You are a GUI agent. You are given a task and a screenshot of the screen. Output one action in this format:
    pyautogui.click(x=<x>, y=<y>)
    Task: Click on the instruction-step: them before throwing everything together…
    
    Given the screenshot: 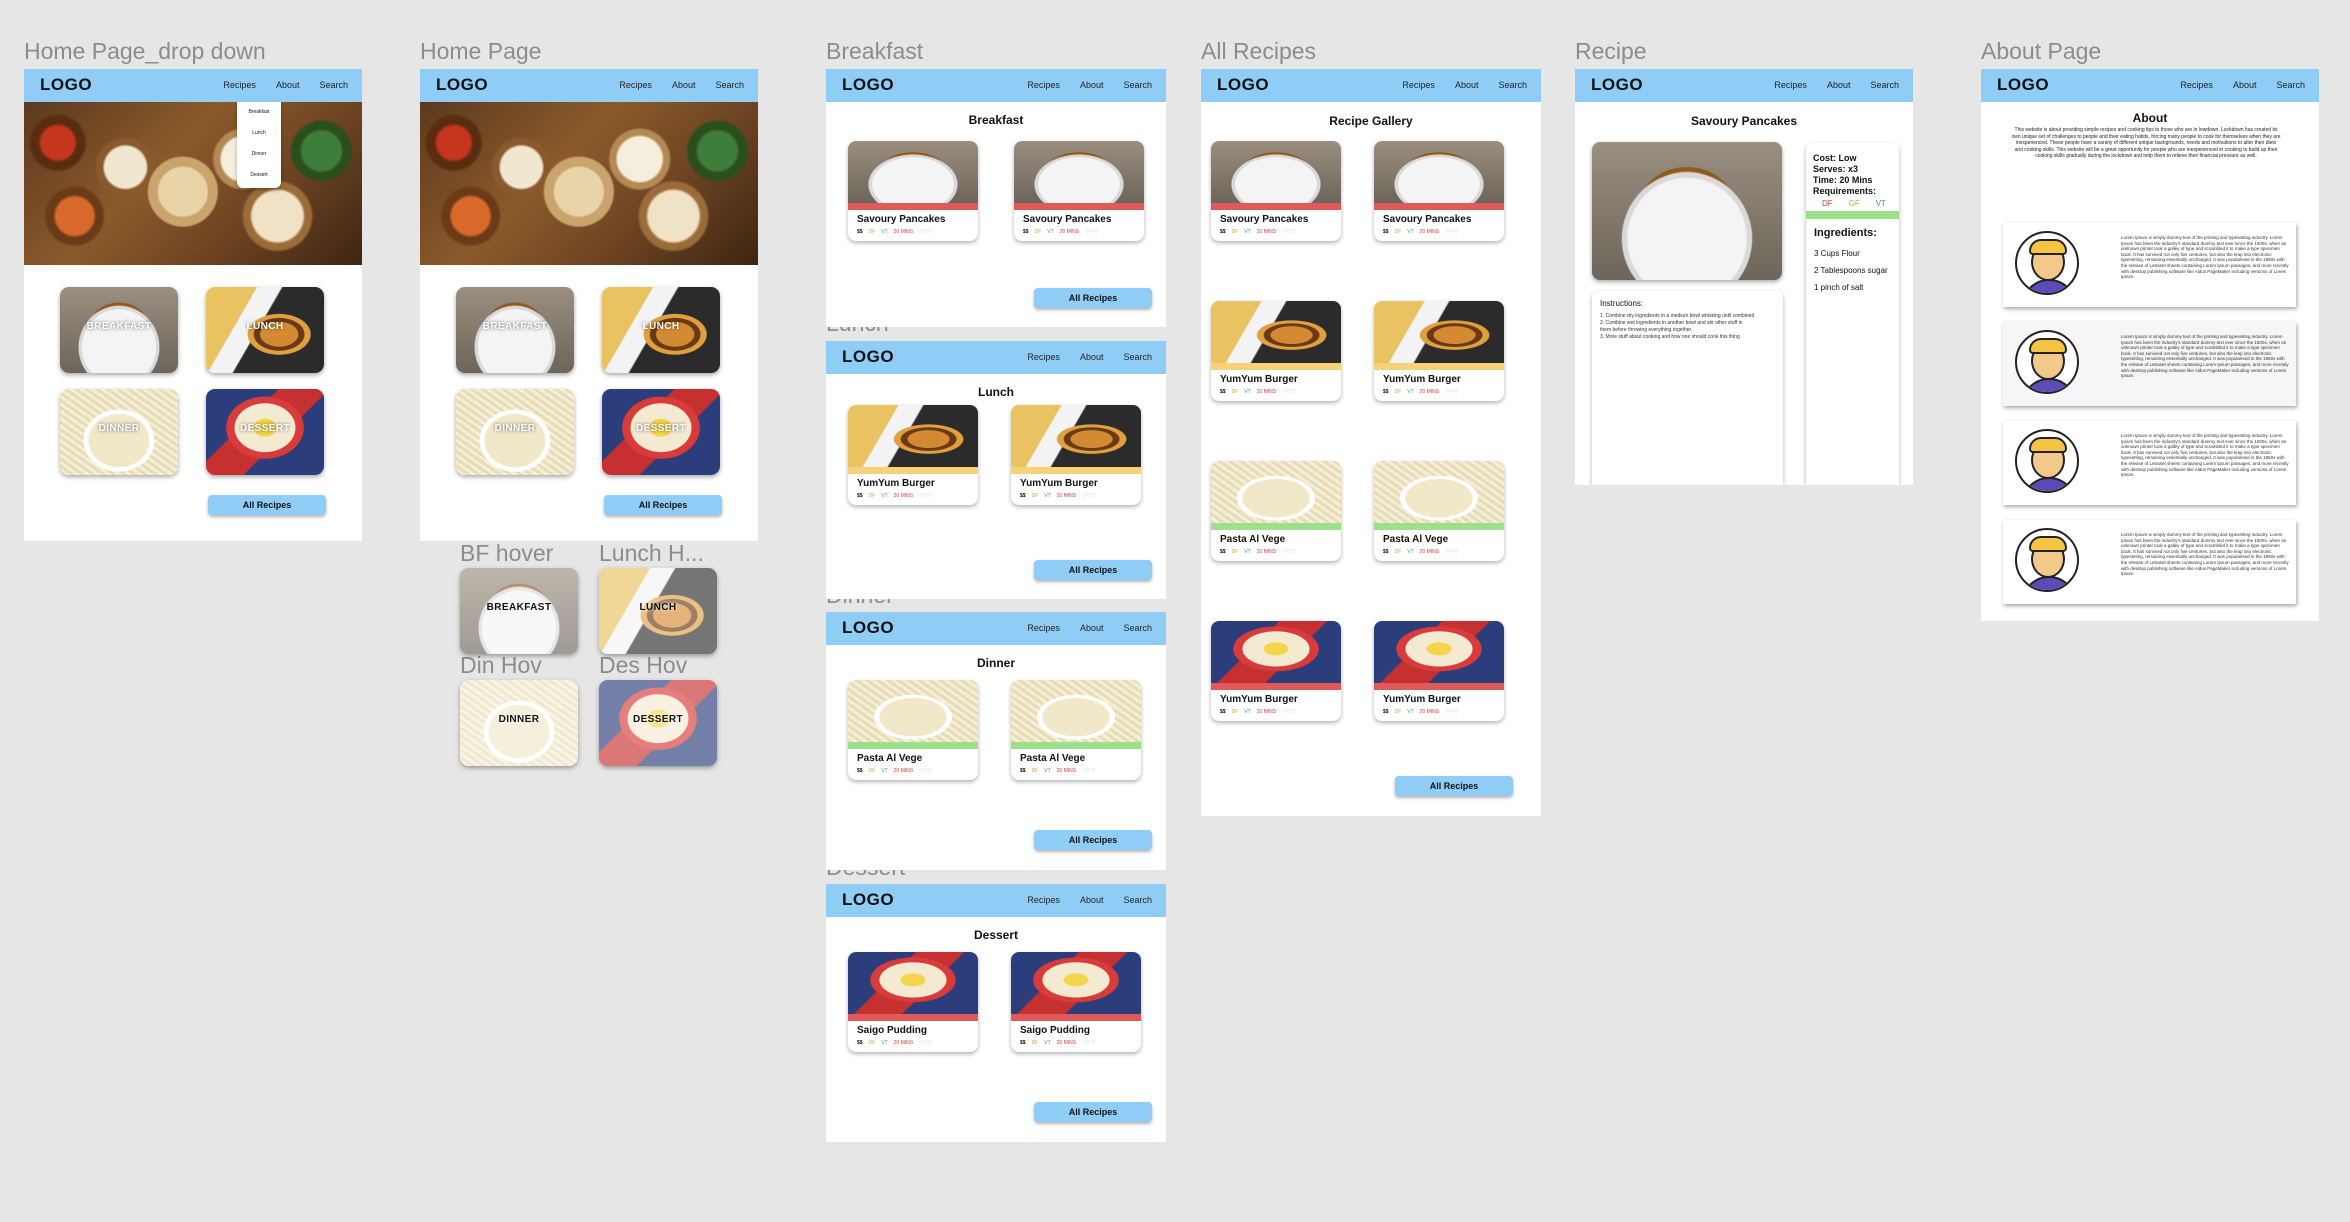 What is the action you would take?
    pyautogui.click(x=1646, y=330)
    